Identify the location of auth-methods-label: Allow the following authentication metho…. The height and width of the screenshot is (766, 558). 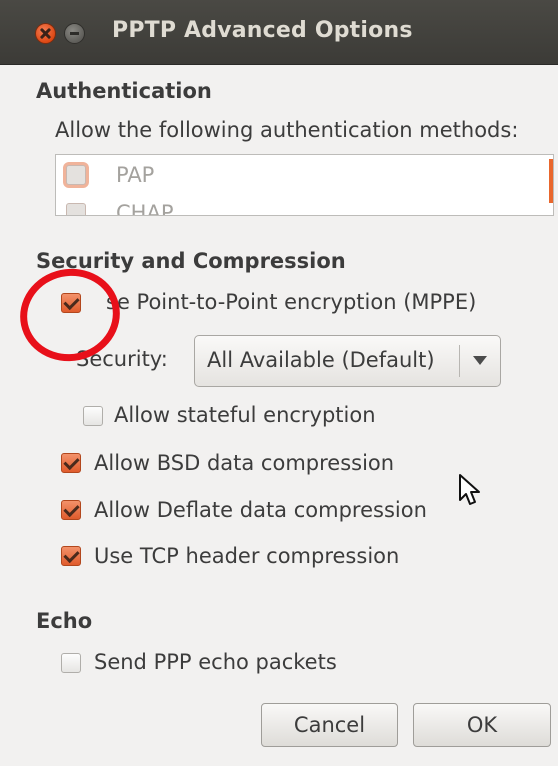
(287, 130).